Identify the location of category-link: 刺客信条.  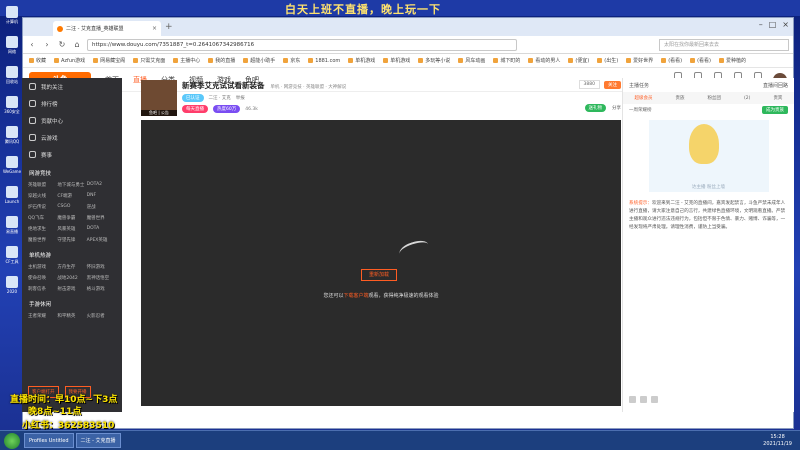
(42, 289).